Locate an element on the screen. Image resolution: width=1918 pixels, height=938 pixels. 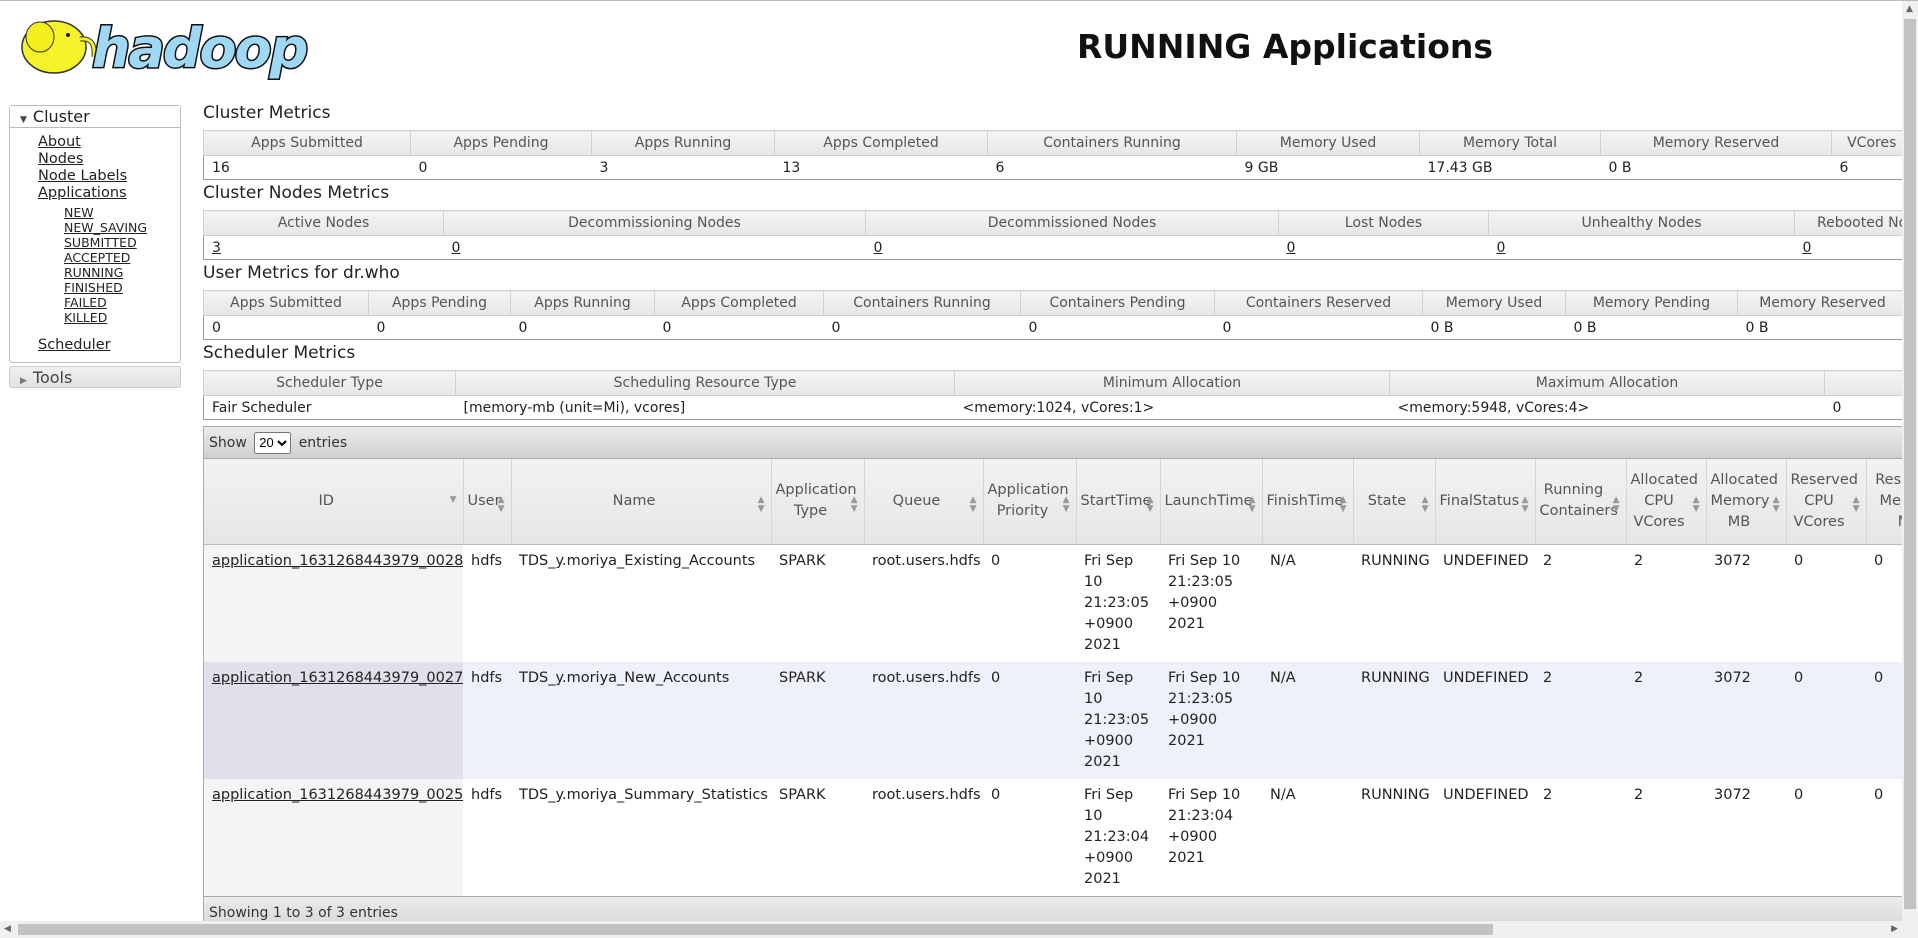
page-length-control: Show 20 entries is located at coordinates (1053, 443).